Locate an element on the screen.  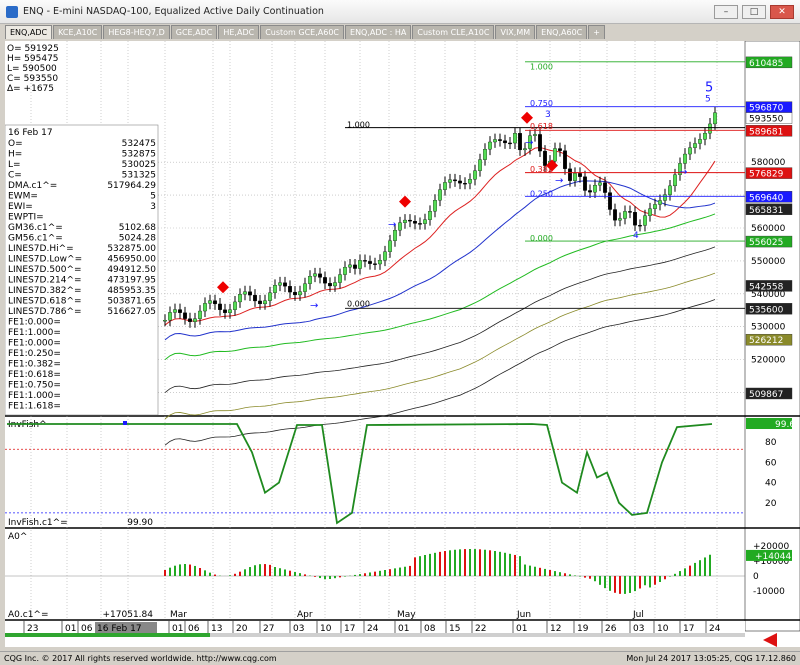
maximize-button: □ is located at coordinates (754, 12).